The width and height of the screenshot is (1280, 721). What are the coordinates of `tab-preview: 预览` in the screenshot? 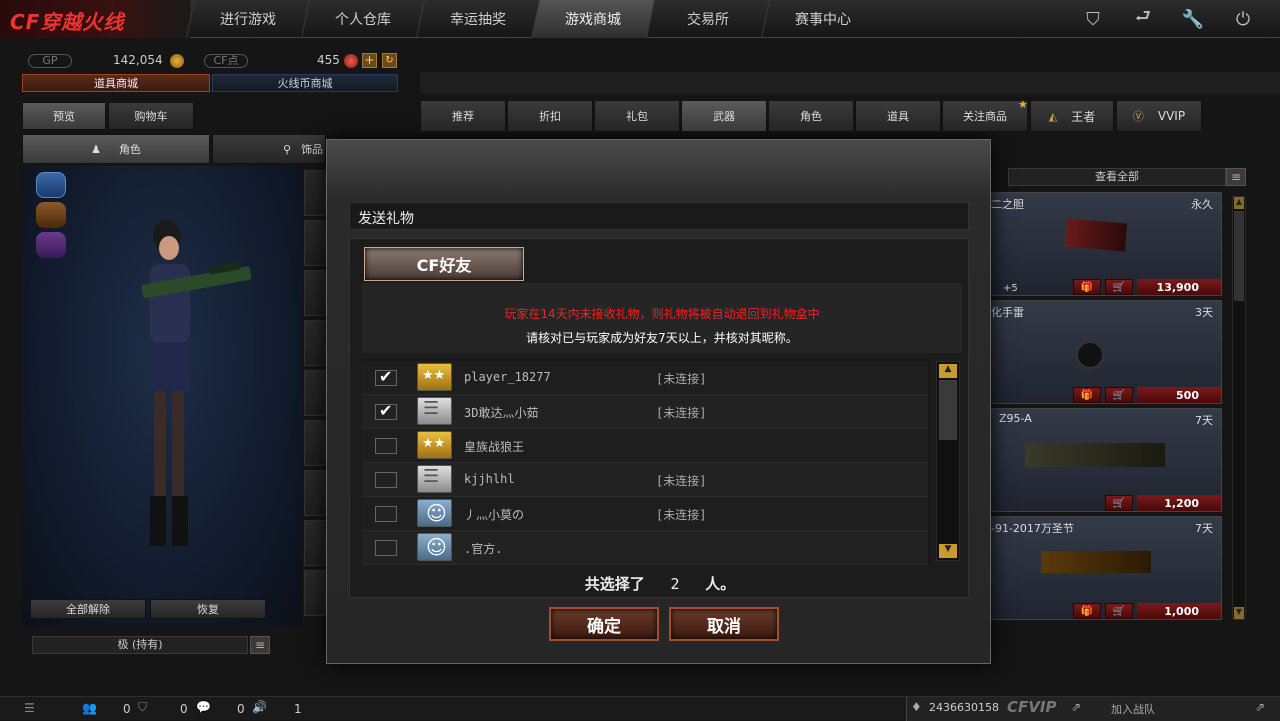 It's located at (64, 116).